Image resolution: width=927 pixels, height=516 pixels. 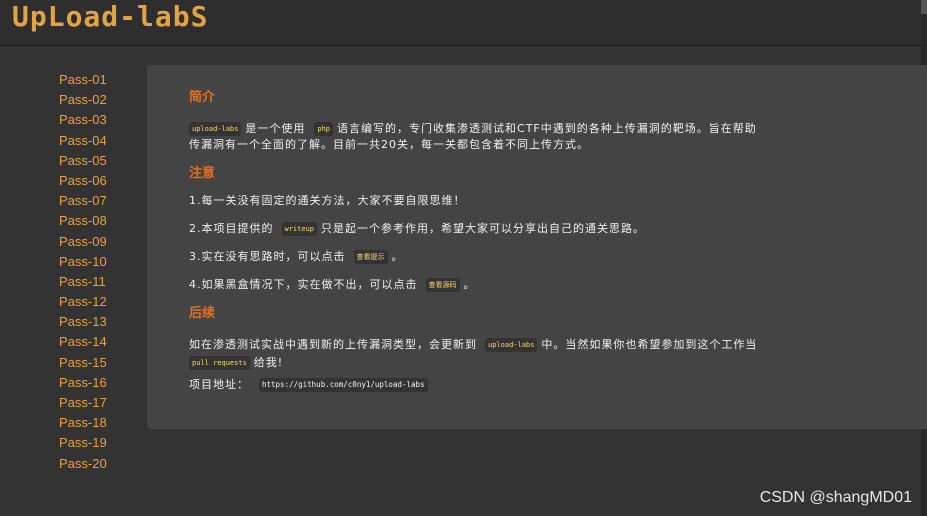 I want to click on sidebar-item-pass-01: Pass-01, so click(x=99, y=80).